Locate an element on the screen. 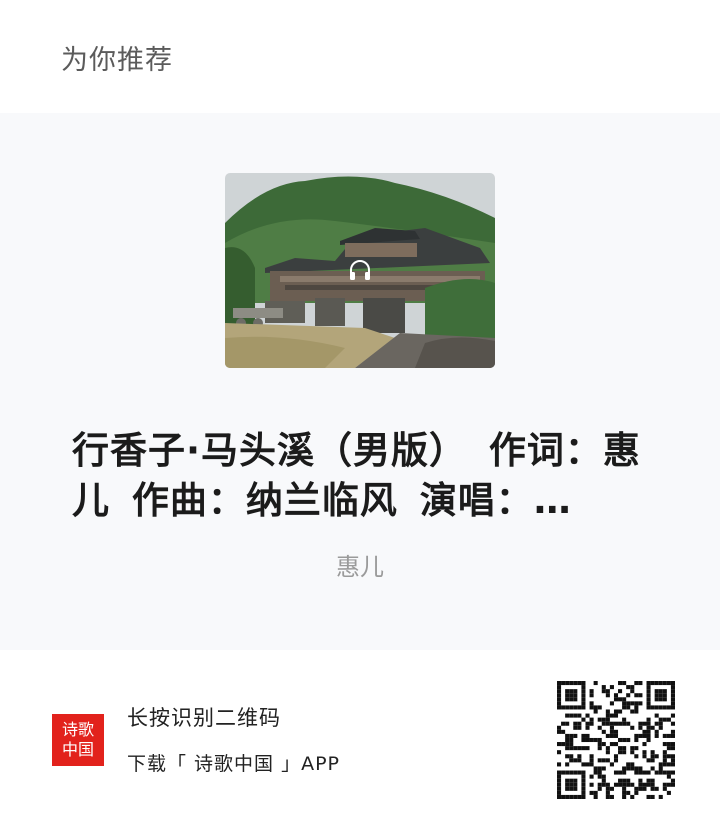  logo-text-bottom: 中国 is located at coordinates (77, 749).